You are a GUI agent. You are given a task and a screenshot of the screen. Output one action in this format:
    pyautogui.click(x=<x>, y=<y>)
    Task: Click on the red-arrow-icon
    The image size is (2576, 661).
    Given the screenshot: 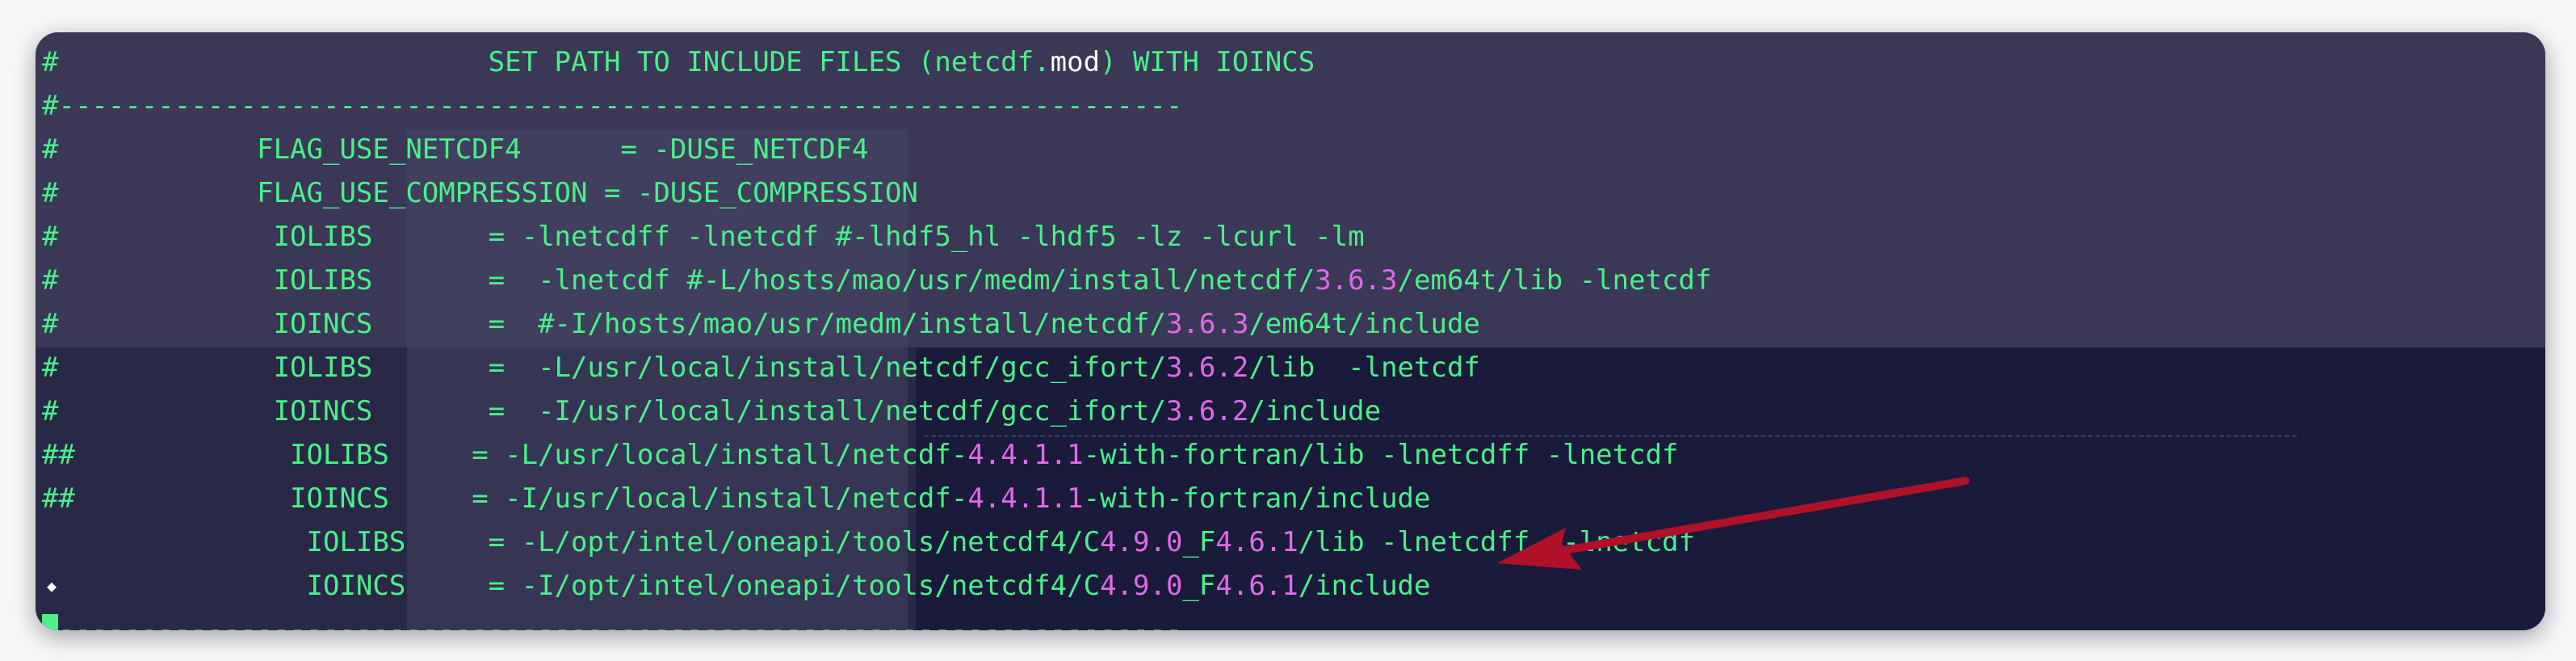 What is the action you would take?
    pyautogui.click(x=1734, y=523)
    